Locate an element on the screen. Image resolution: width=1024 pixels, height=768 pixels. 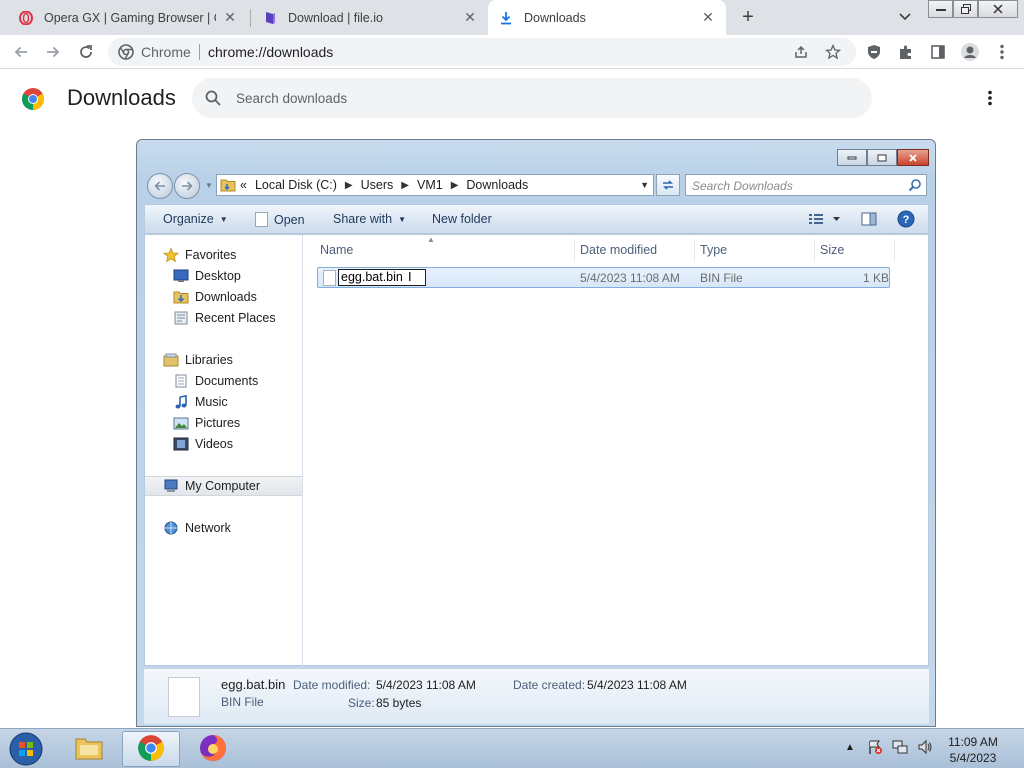
new-tab-button: + is located at coordinates (748, 17).